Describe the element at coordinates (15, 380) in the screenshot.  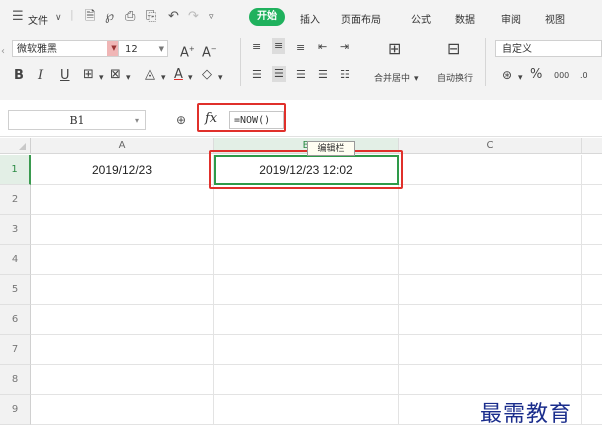
I see `row-header-8: 8` at that location.